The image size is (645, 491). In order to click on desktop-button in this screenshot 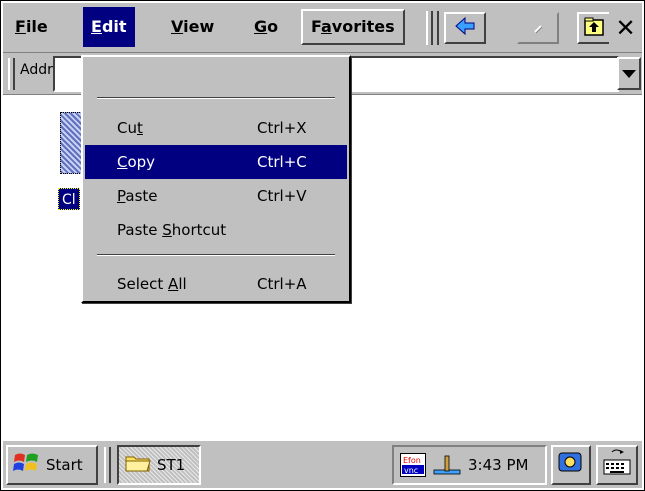, I will do `click(571, 465)`.